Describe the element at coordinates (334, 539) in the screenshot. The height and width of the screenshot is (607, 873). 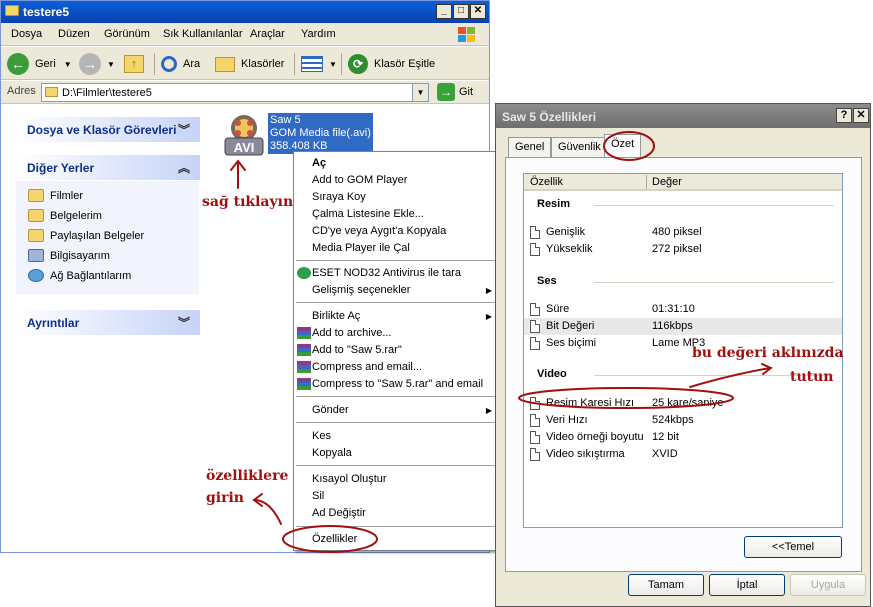
I see `menu-item-properties: Özellikler` at that location.